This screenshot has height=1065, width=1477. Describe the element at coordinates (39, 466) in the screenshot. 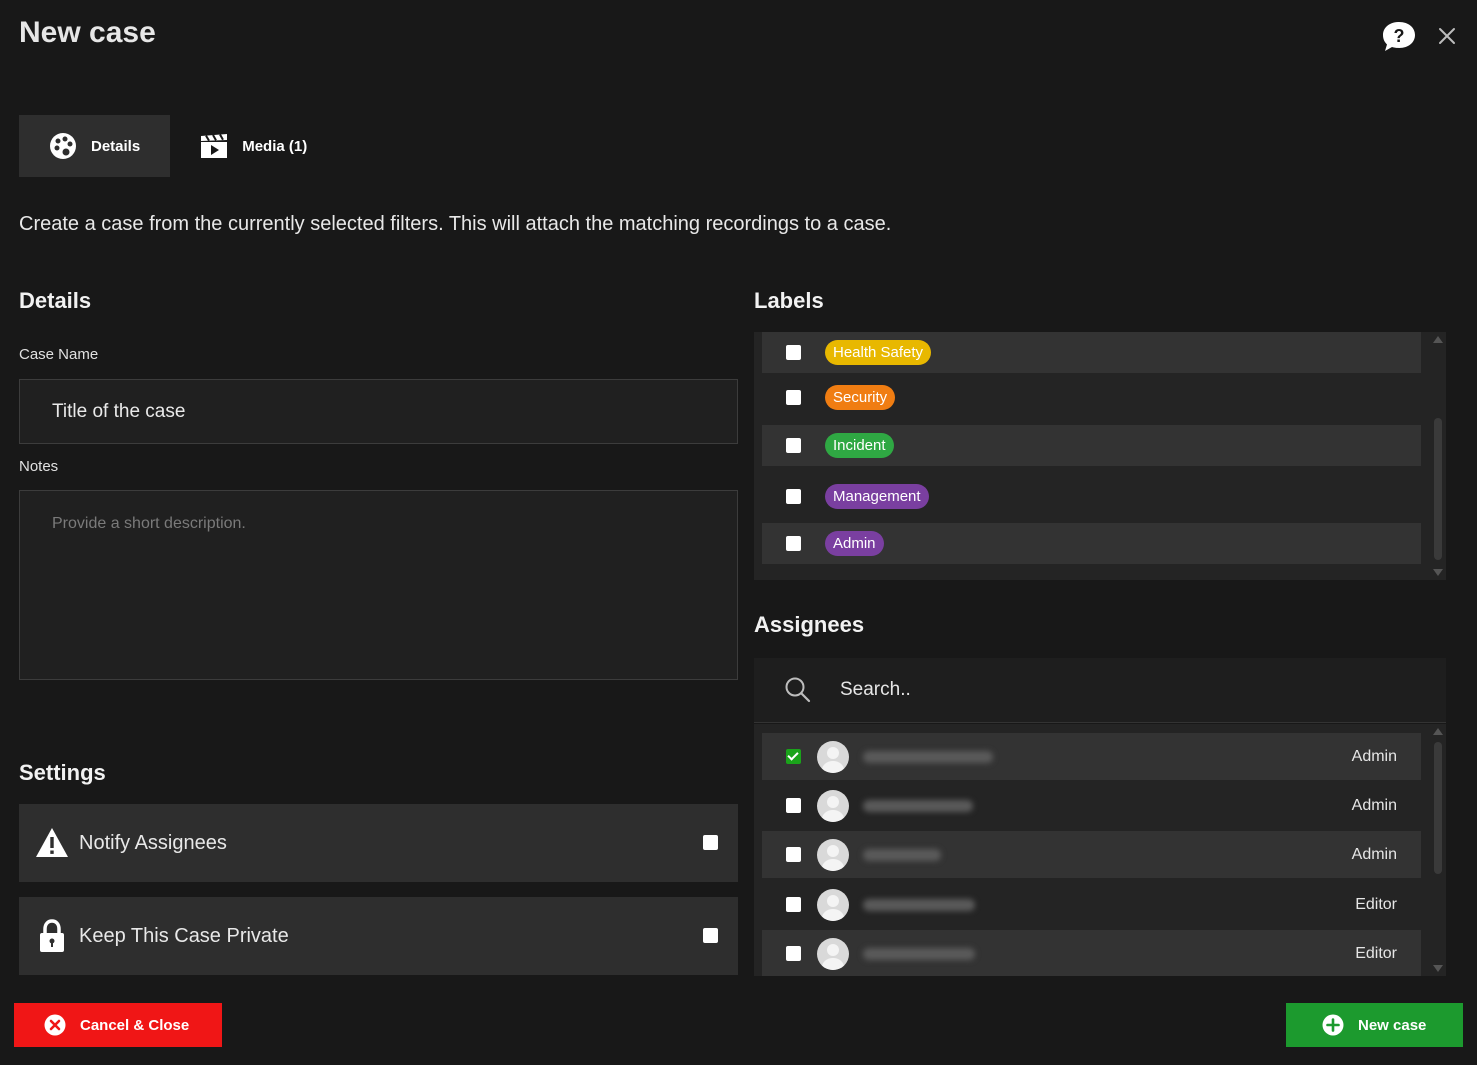

I see `notes-label: Notes` at that location.